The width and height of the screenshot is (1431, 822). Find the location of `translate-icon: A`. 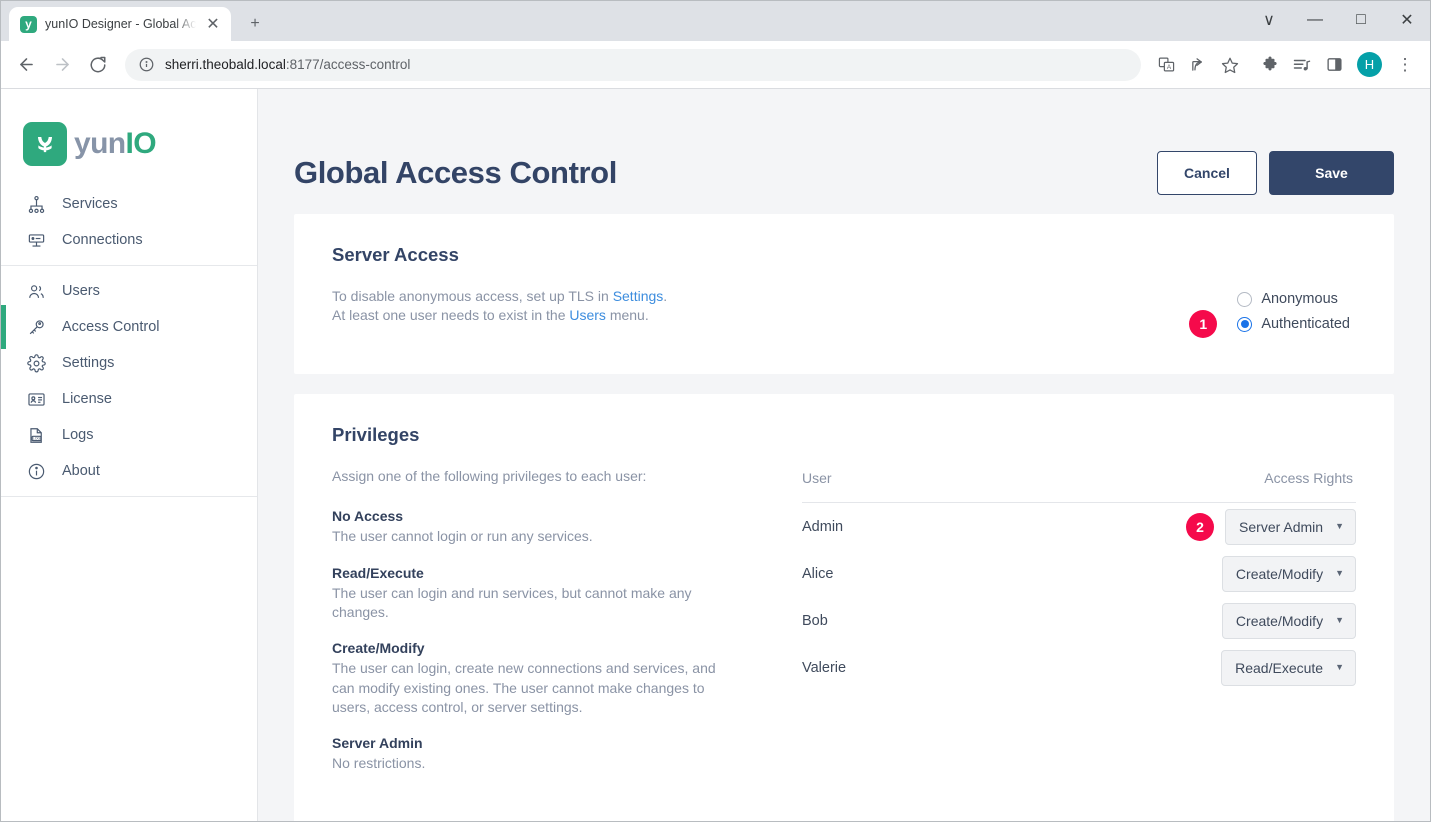

translate-icon: A is located at coordinates (1166, 65).